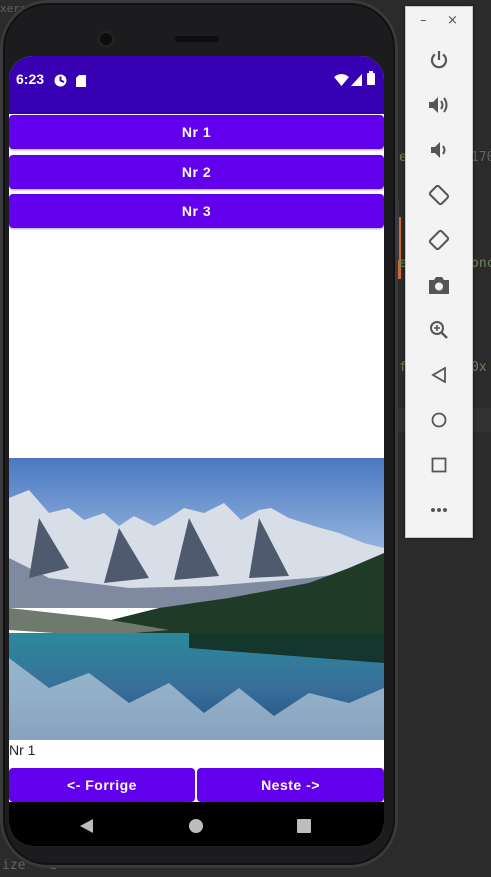 The width and height of the screenshot is (491, 877). Describe the element at coordinates (423, 20) in the screenshot. I see `minimize-button: –` at that location.